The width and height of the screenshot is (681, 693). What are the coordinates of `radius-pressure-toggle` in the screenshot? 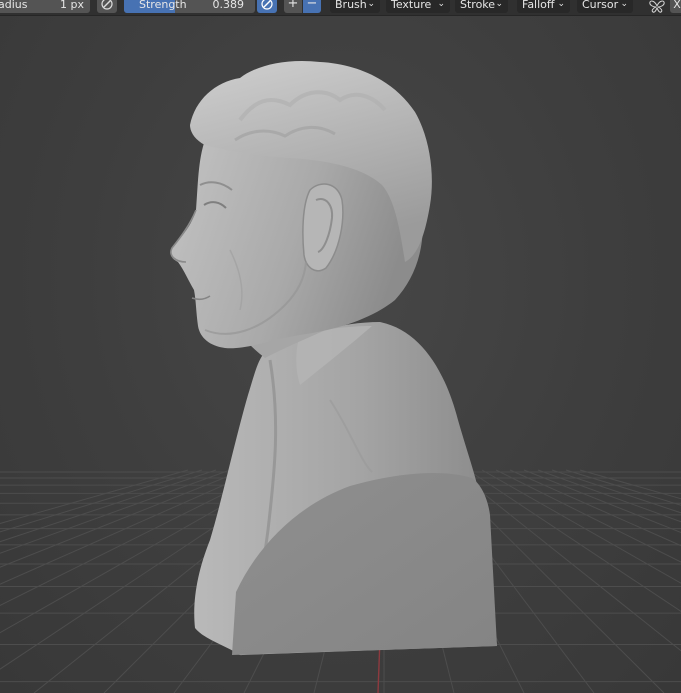 It's located at (107, 6).